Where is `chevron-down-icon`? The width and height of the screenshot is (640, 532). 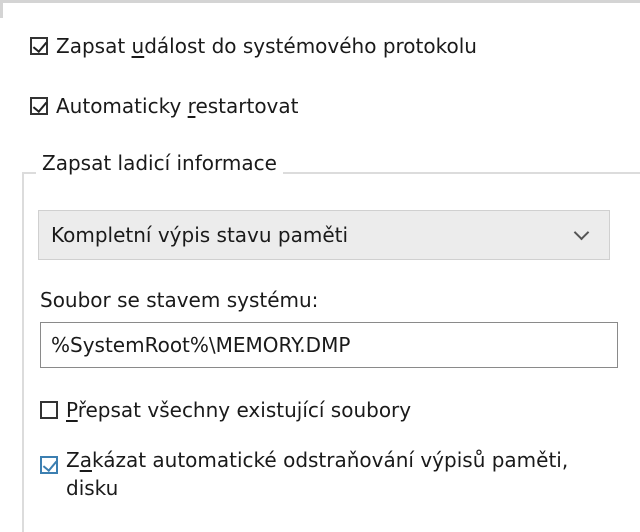 chevron-down-icon is located at coordinates (581, 232).